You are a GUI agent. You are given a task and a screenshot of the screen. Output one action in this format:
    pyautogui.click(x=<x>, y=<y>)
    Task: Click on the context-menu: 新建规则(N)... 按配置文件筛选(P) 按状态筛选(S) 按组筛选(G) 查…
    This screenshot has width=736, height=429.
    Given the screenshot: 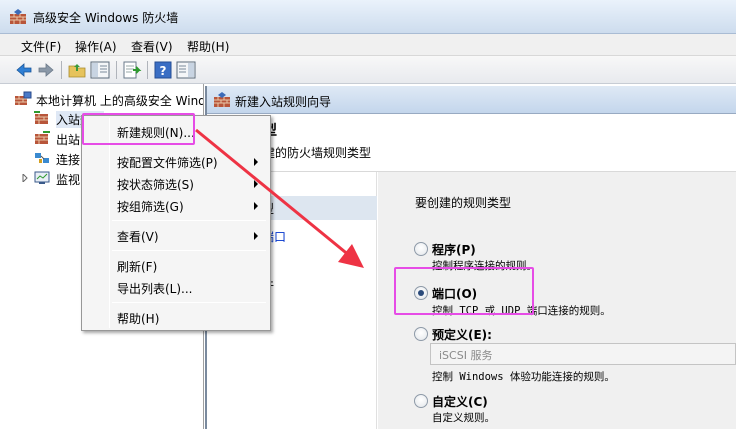 What is the action you would take?
    pyautogui.click(x=176, y=223)
    